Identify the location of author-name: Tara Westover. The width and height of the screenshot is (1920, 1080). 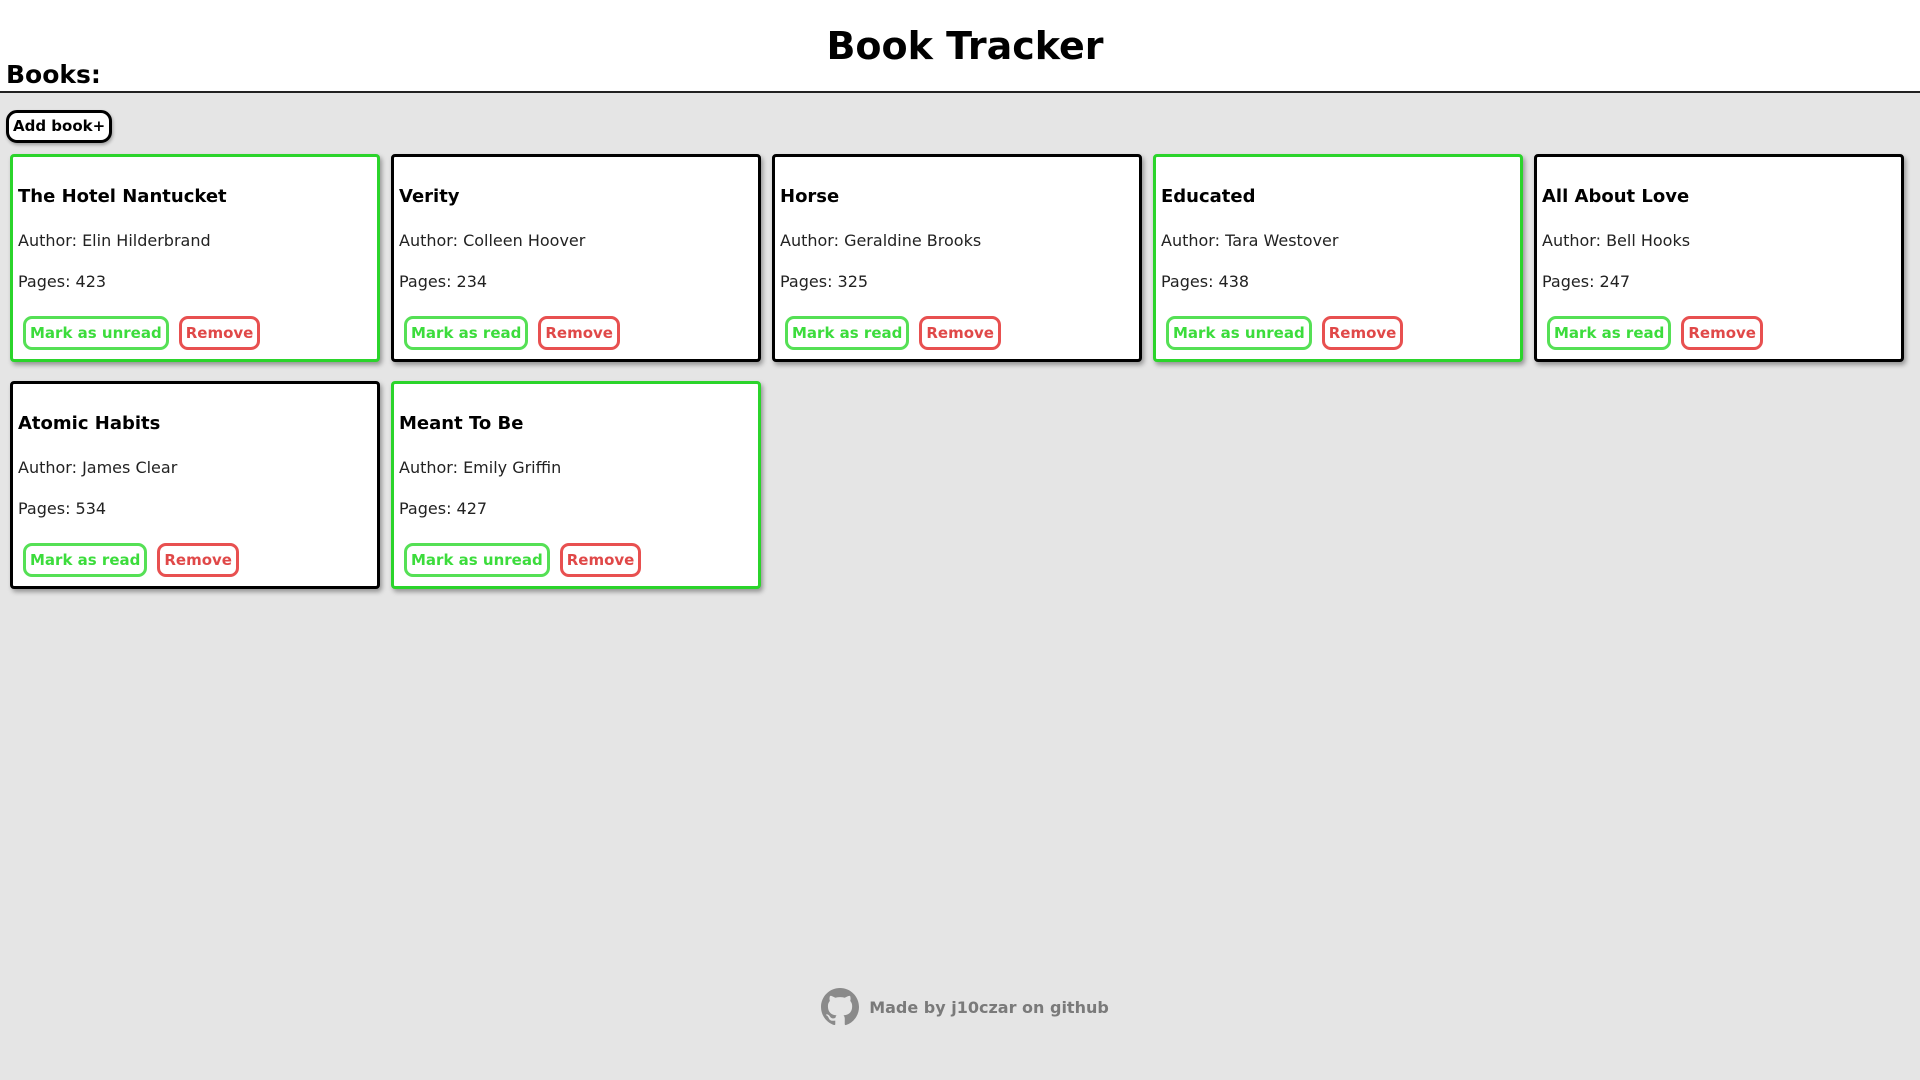
(1282, 240).